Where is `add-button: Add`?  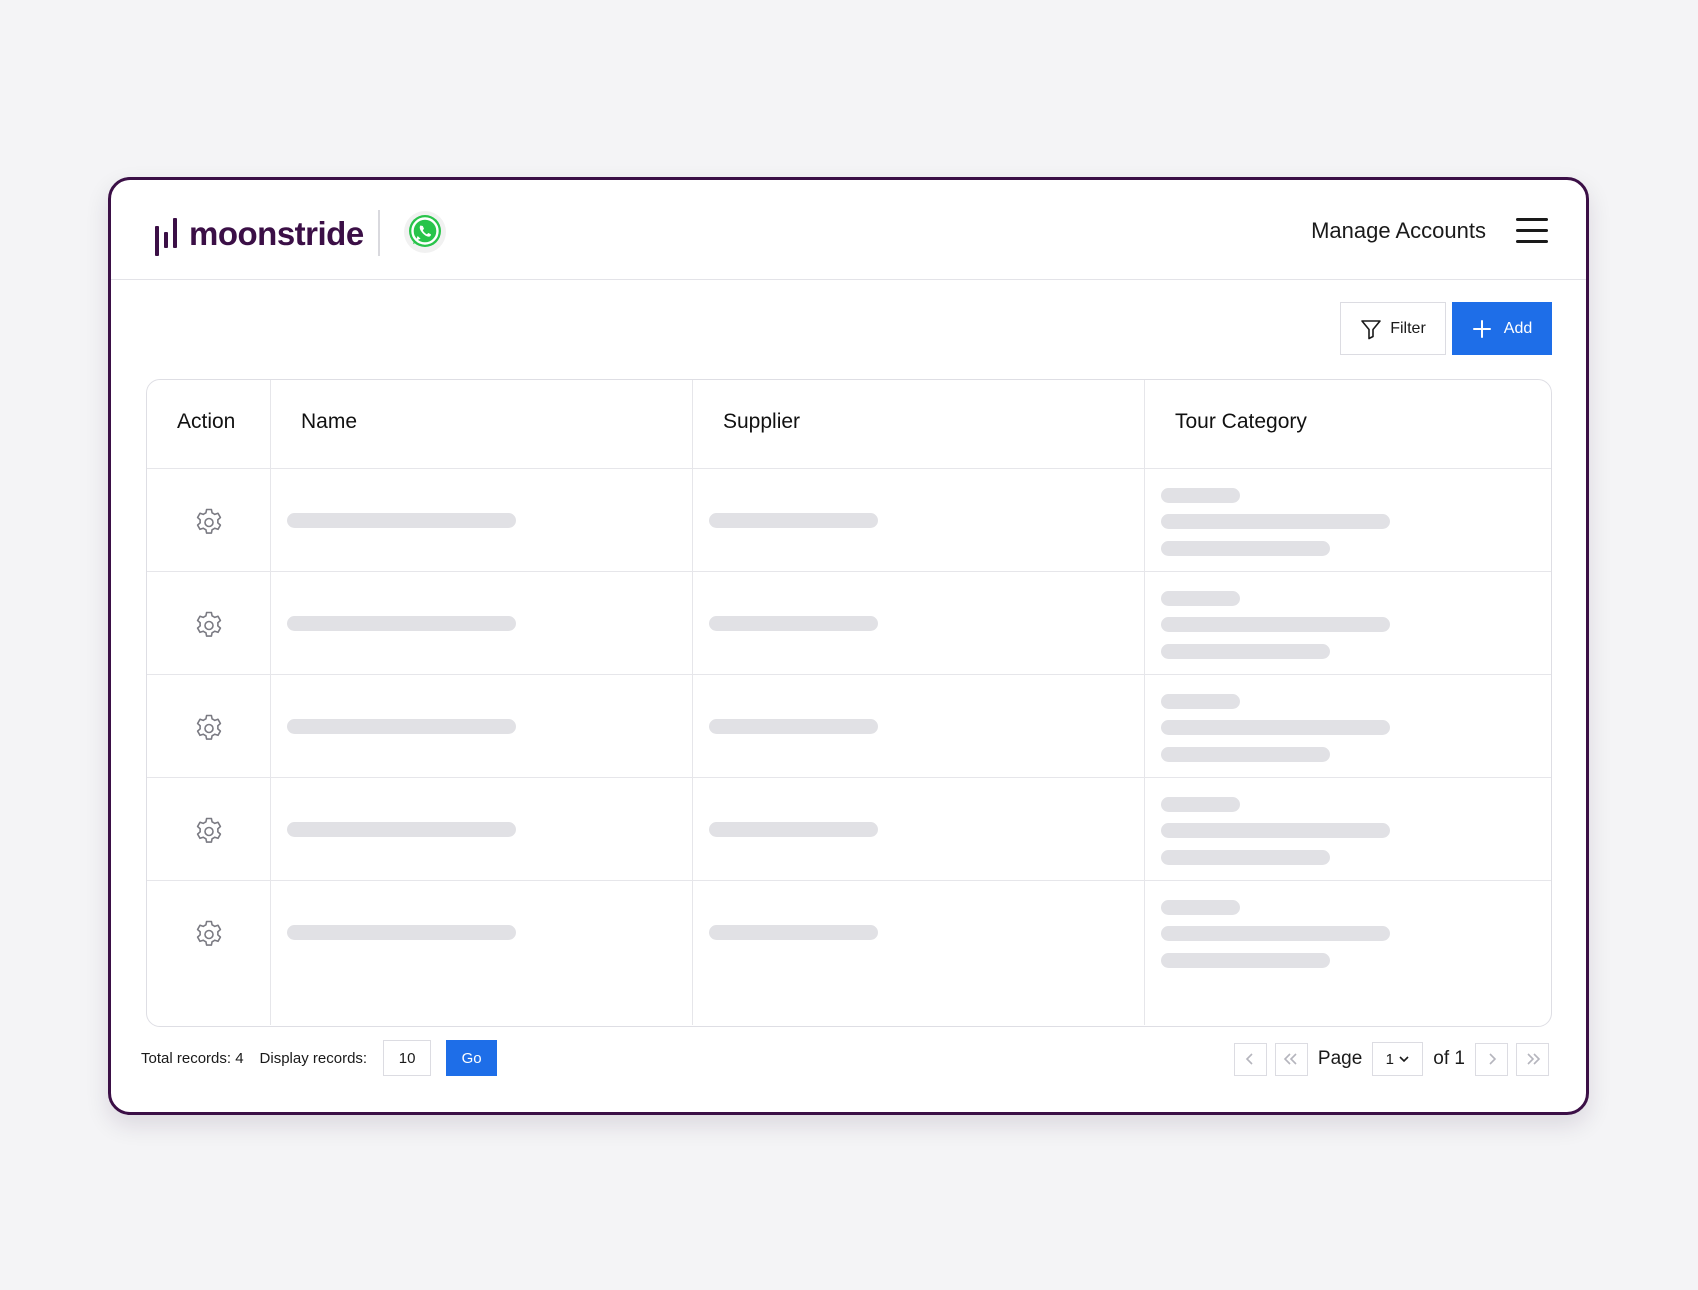 add-button: Add is located at coordinates (1502, 328).